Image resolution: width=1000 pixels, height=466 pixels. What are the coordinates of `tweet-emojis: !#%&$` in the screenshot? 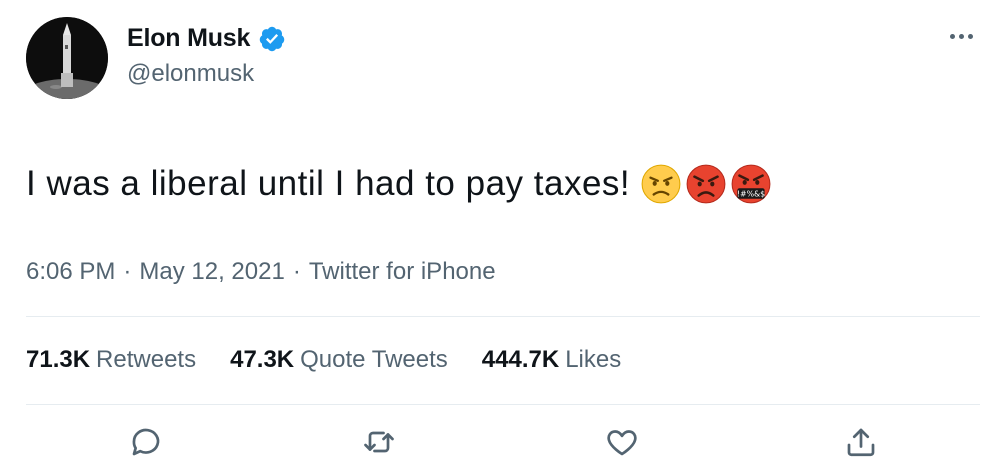 It's located at (706, 184).